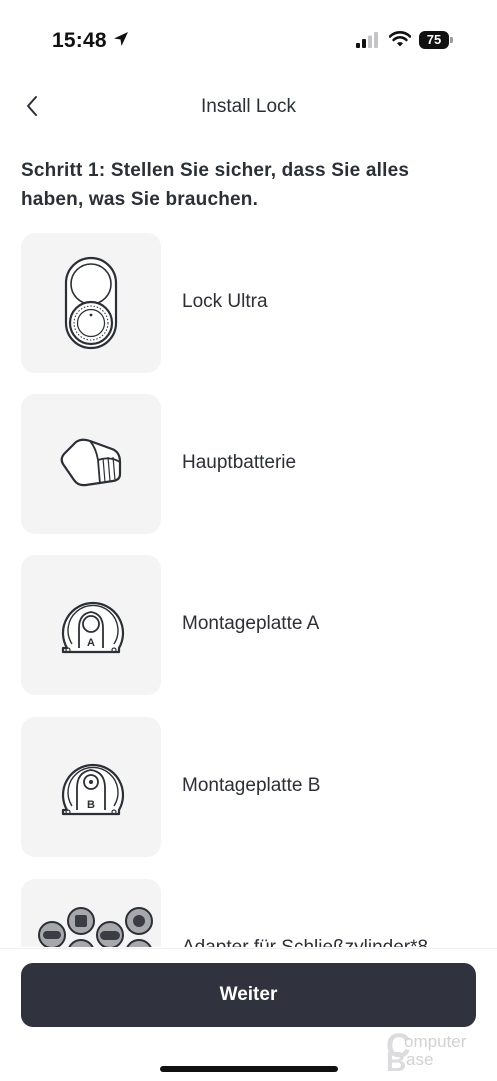 The height and width of the screenshot is (1081, 497). What do you see at coordinates (419, 1059) in the screenshot?
I see `svg-text: ase` at bounding box center [419, 1059].